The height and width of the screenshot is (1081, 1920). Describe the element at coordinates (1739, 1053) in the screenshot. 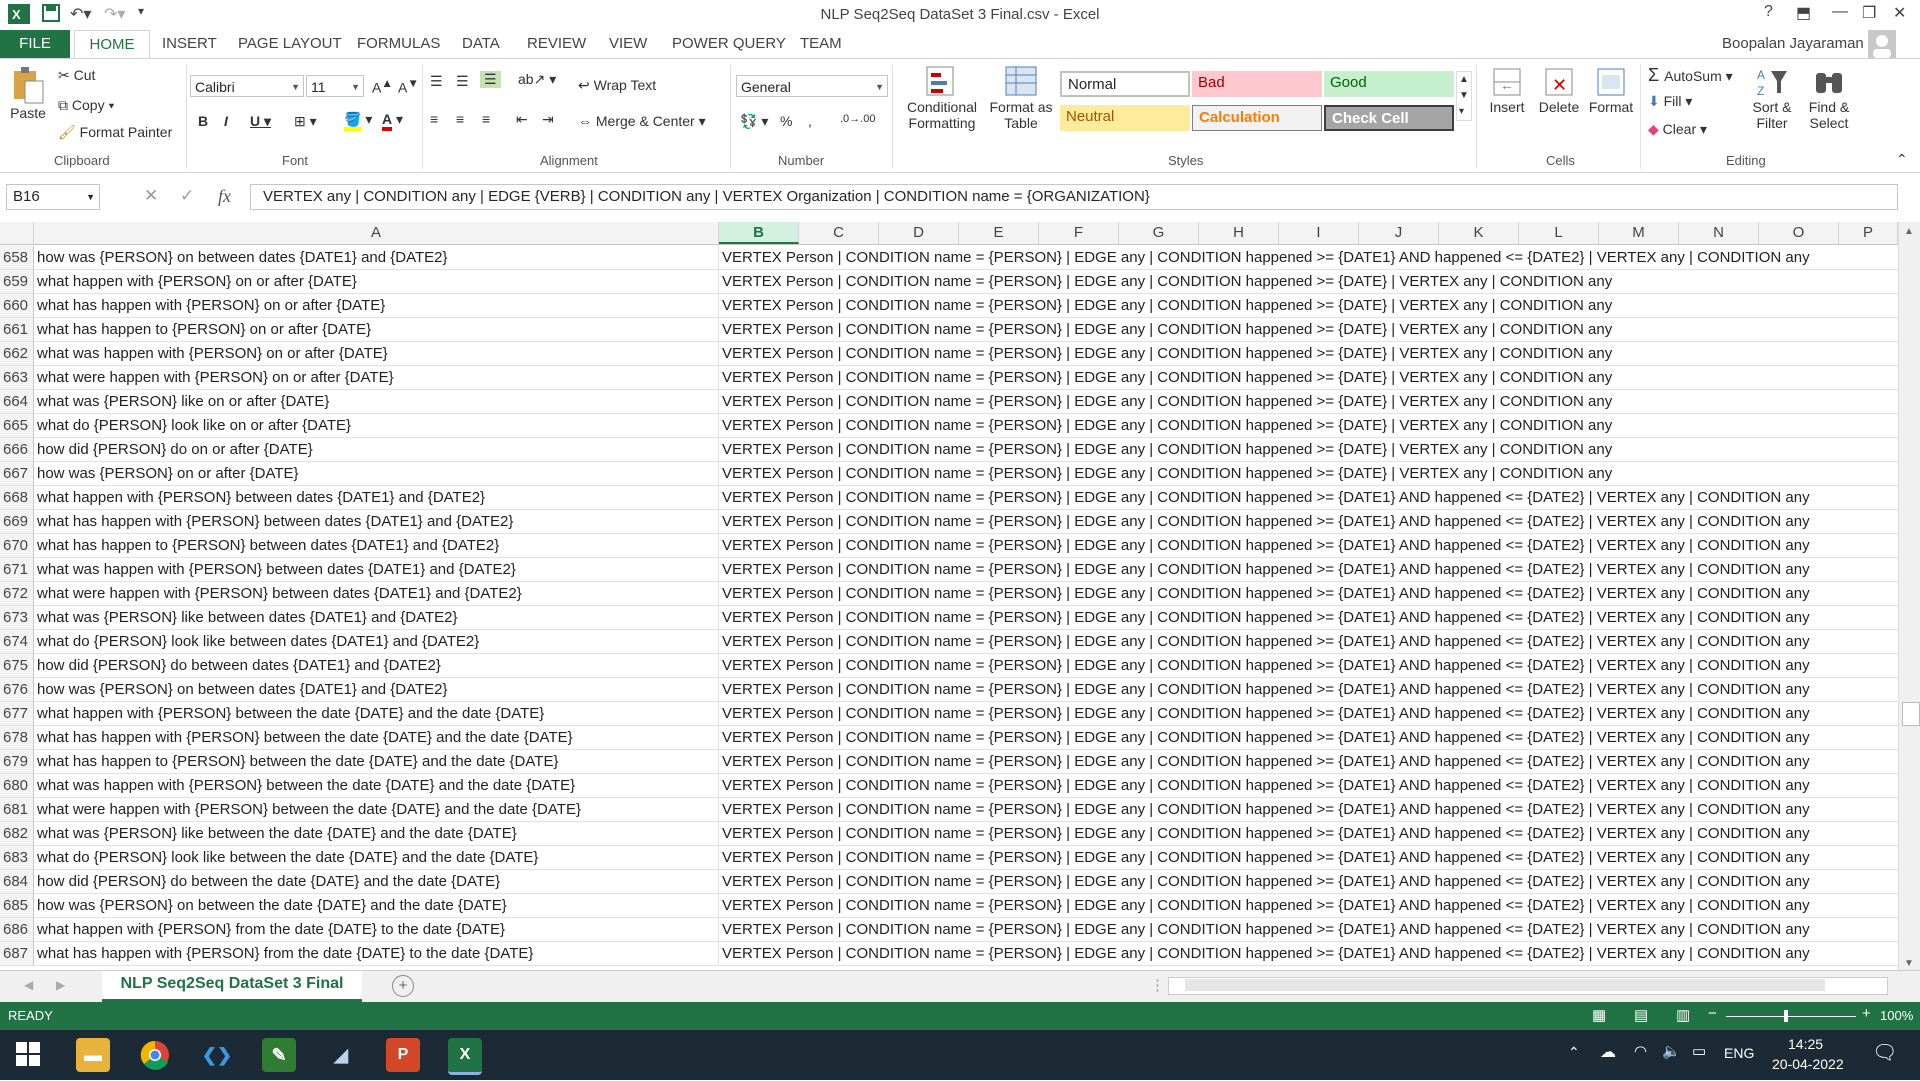

I see `language-indicator: ENG` at that location.